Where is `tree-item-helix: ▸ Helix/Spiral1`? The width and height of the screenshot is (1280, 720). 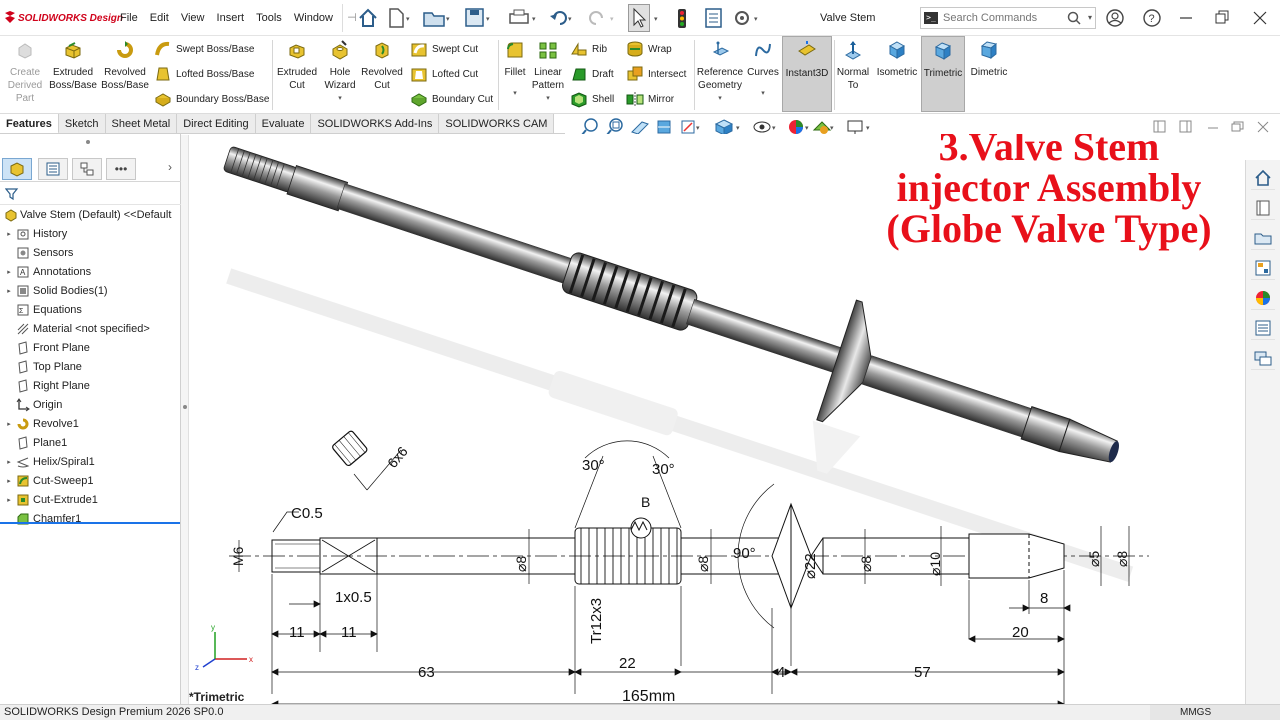 tree-item-helix: ▸ Helix/Spiral1 is located at coordinates (90, 462).